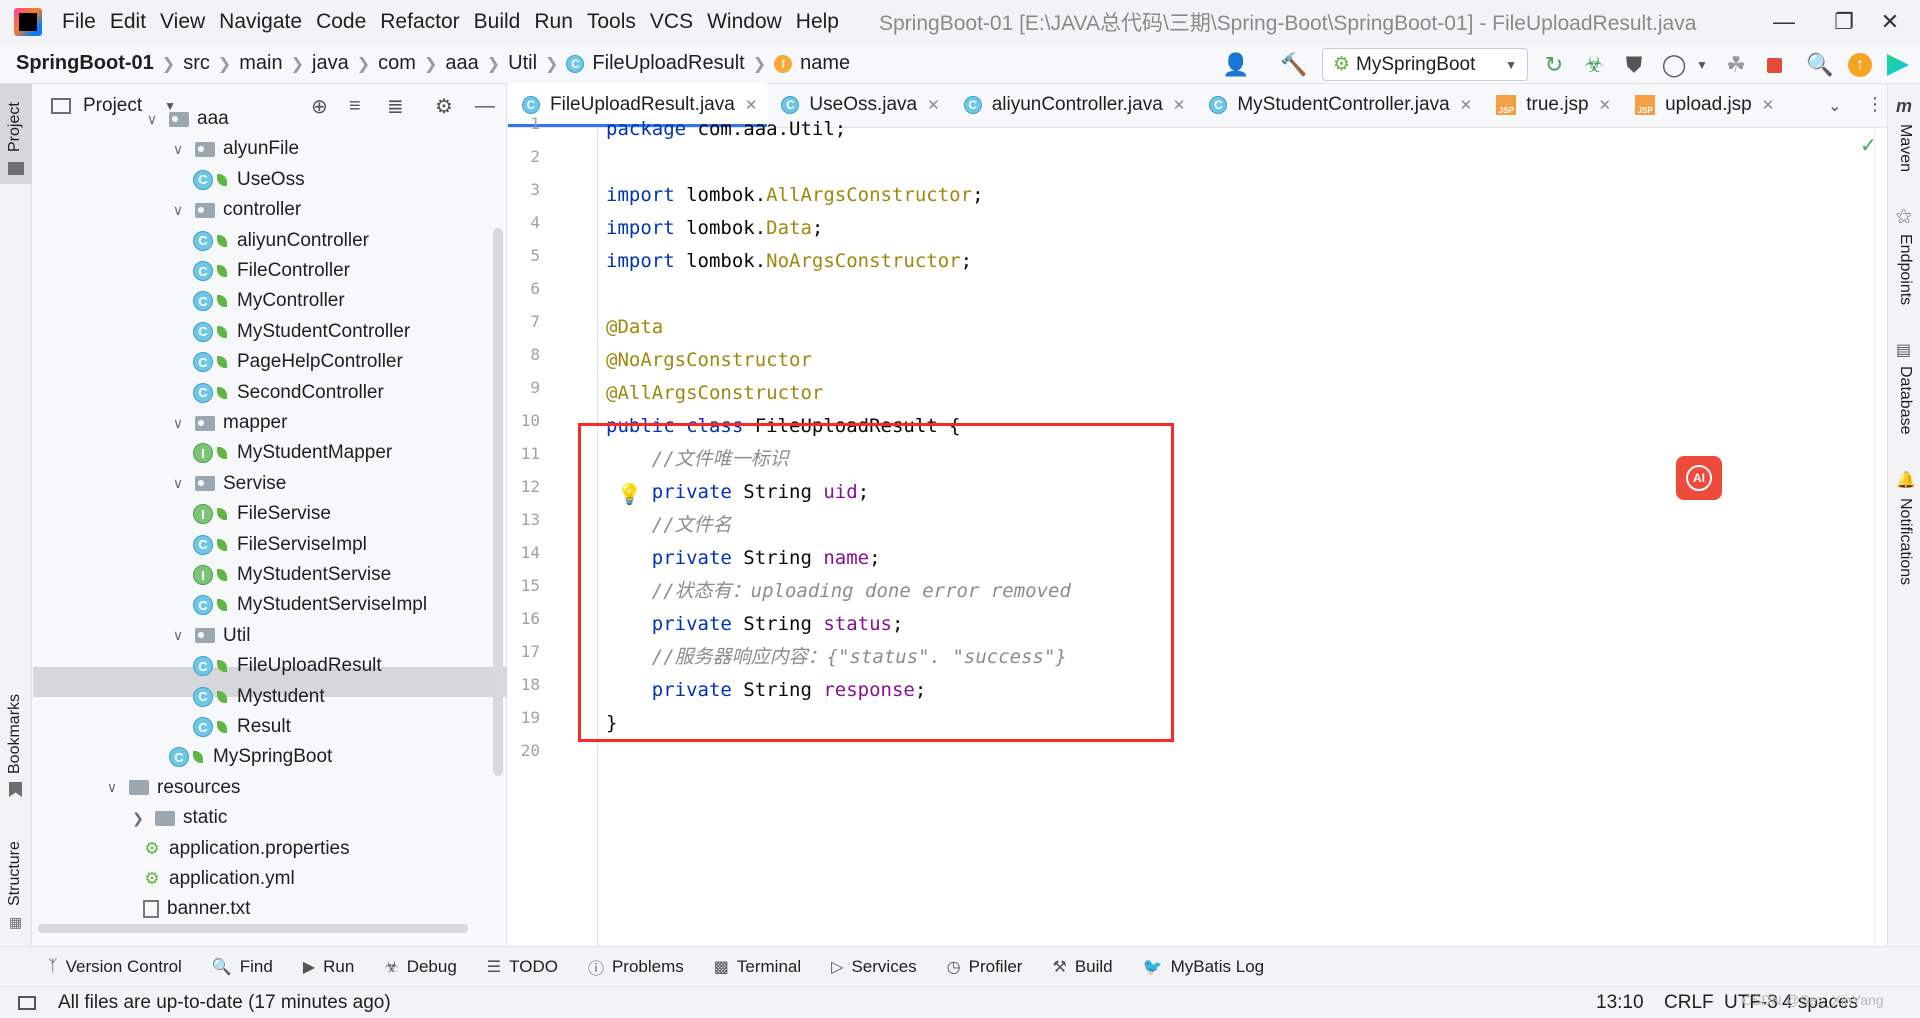 The width and height of the screenshot is (1920, 1018). I want to click on menu-code: Code, so click(341, 22).